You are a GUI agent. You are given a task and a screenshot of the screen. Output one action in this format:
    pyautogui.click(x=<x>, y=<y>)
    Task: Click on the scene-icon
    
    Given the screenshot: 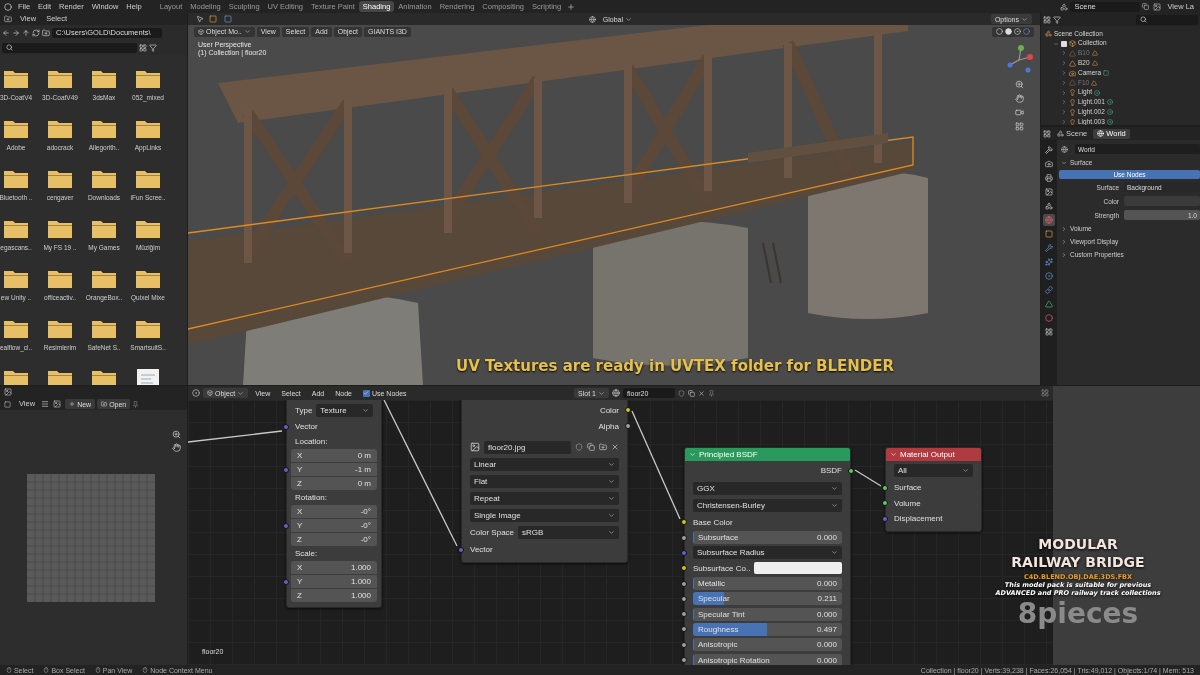 What is the action you would take?
    pyautogui.click(x=1064, y=6)
    